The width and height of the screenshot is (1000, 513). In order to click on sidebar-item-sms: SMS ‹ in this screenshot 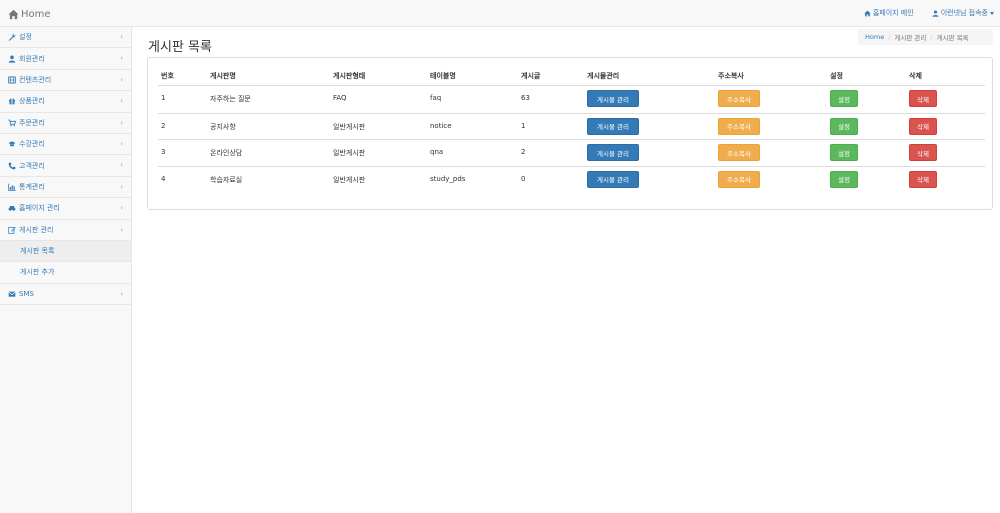, I will do `click(65, 295)`.